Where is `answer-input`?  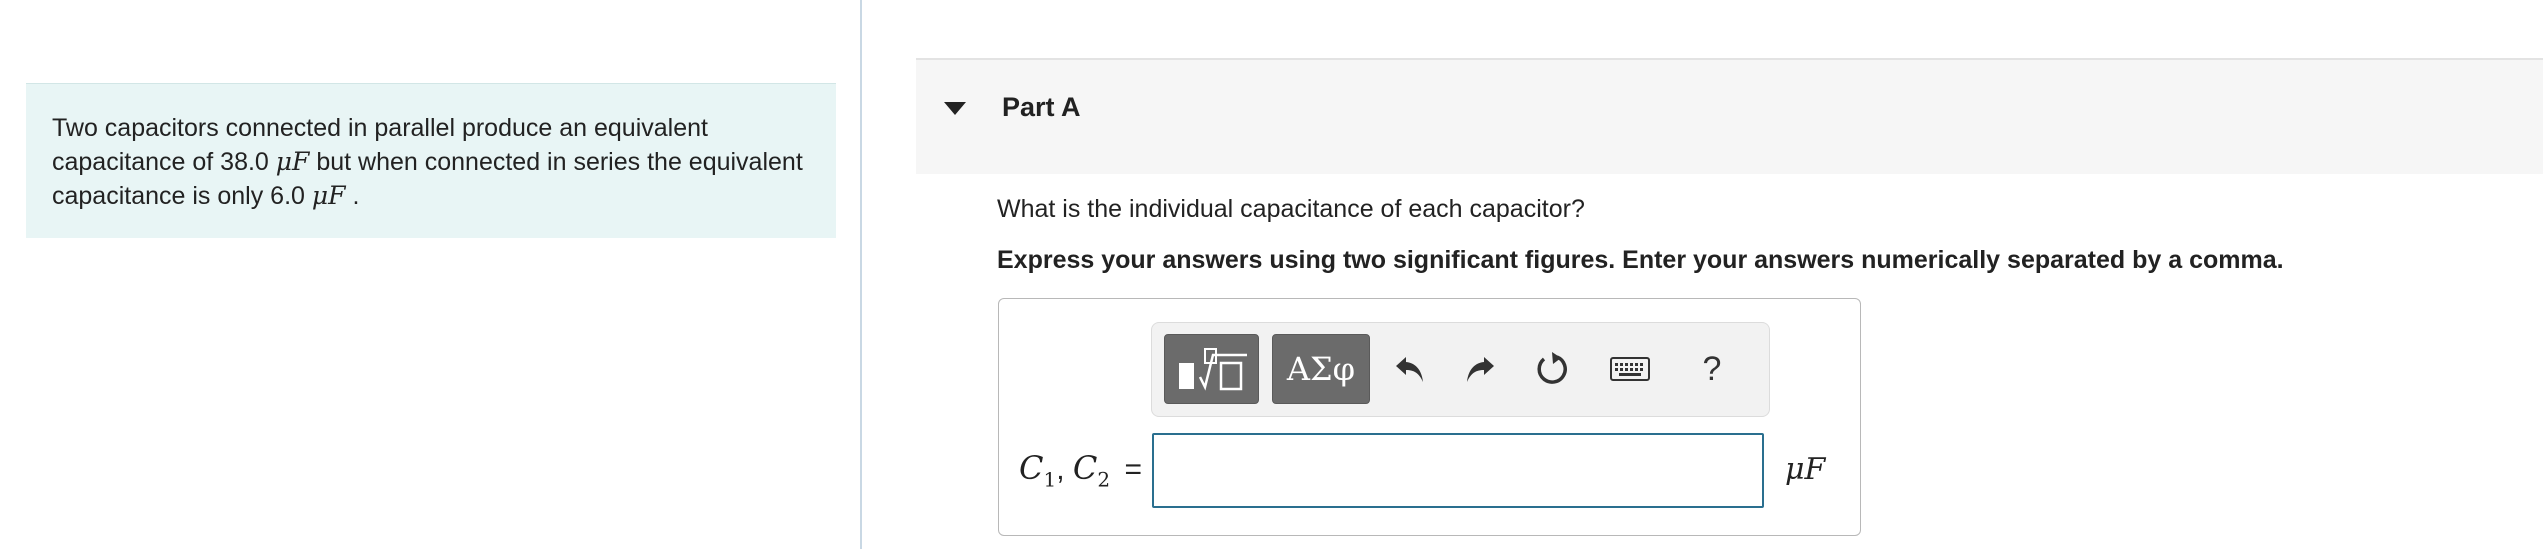 answer-input is located at coordinates (1458, 470).